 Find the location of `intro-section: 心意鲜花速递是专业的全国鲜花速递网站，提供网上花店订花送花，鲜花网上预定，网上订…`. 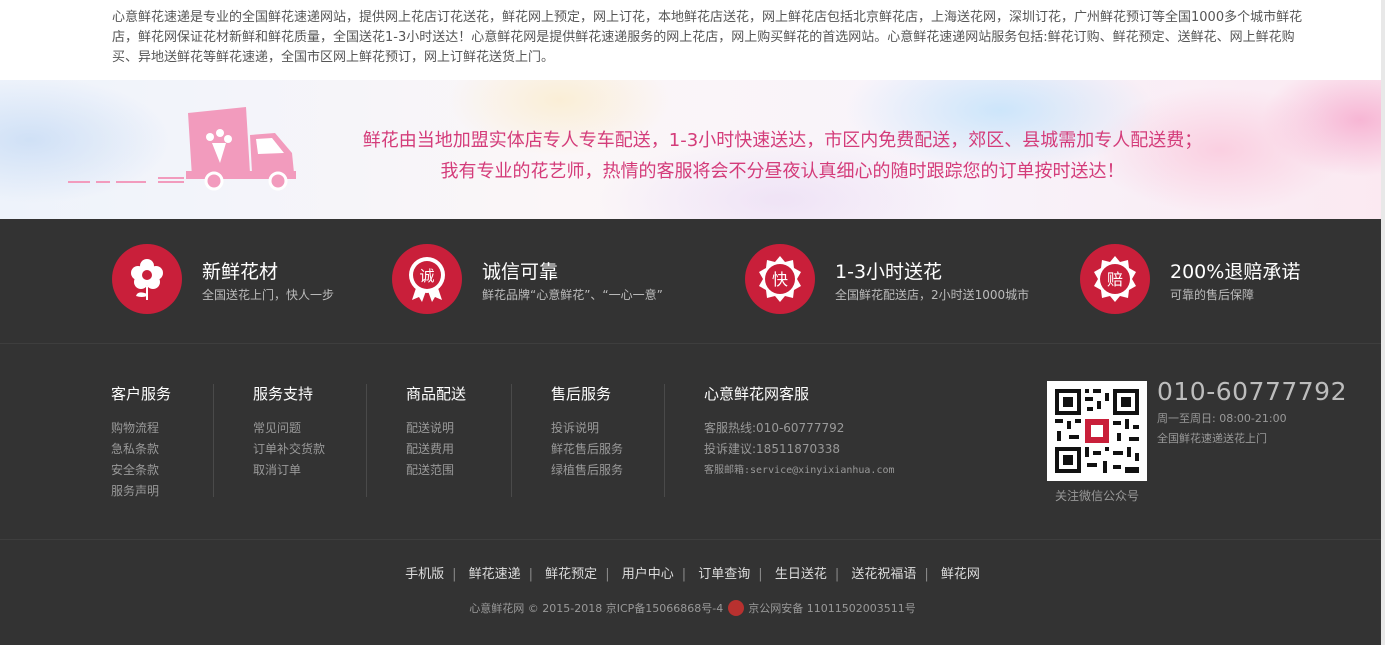

intro-section: 心意鲜花速递是专业的全国鲜花速递网站，提供网上花店订花送花，鲜花网上预定，网上订… is located at coordinates (692, 40).